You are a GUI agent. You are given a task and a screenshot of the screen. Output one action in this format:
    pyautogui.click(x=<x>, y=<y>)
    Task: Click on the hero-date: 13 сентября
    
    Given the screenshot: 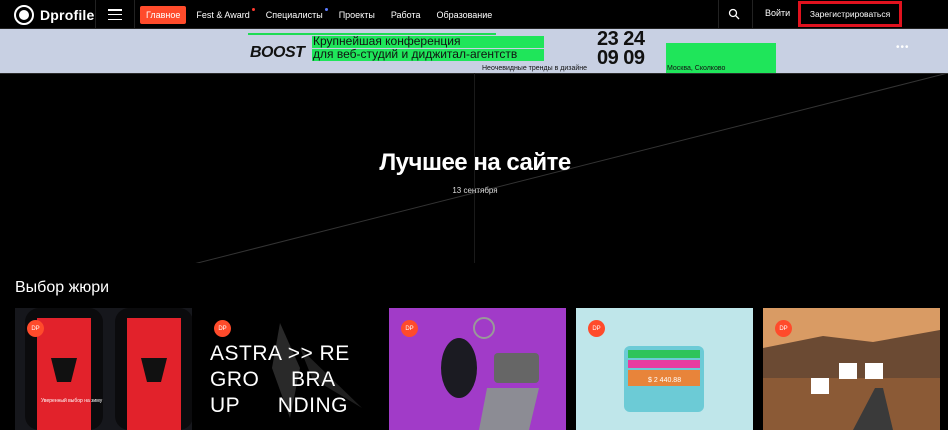 What is the action you would take?
    pyautogui.click(x=475, y=190)
    